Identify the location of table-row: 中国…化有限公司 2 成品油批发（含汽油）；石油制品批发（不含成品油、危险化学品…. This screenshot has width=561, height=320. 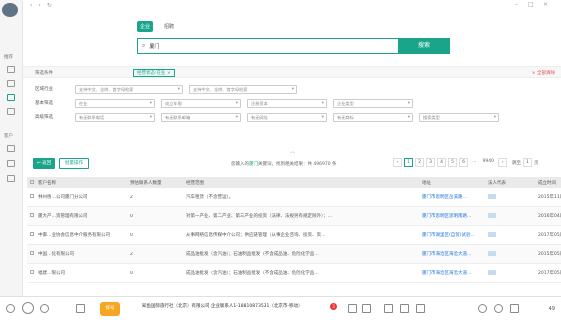
(294, 254).